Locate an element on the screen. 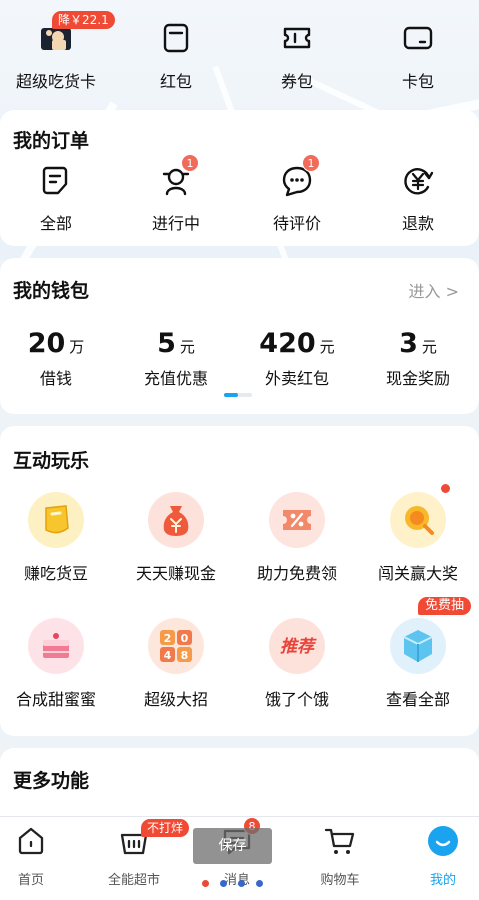 The width and height of the screenshot is (479, 900). play-item-earn-beans: 赚吃货豆 is located at coordinates (58, 538).